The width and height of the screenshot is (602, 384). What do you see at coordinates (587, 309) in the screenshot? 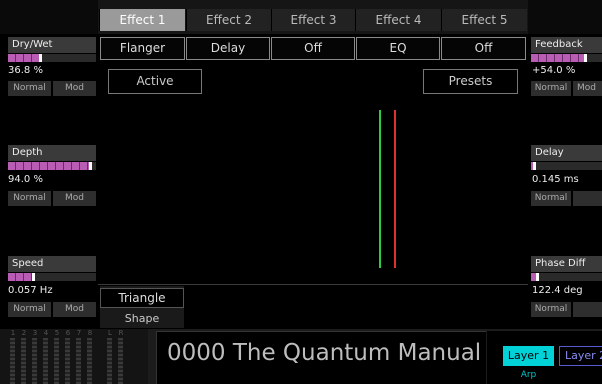
I see `phase-diff-mod-slot` at bounding box center [587, 309].